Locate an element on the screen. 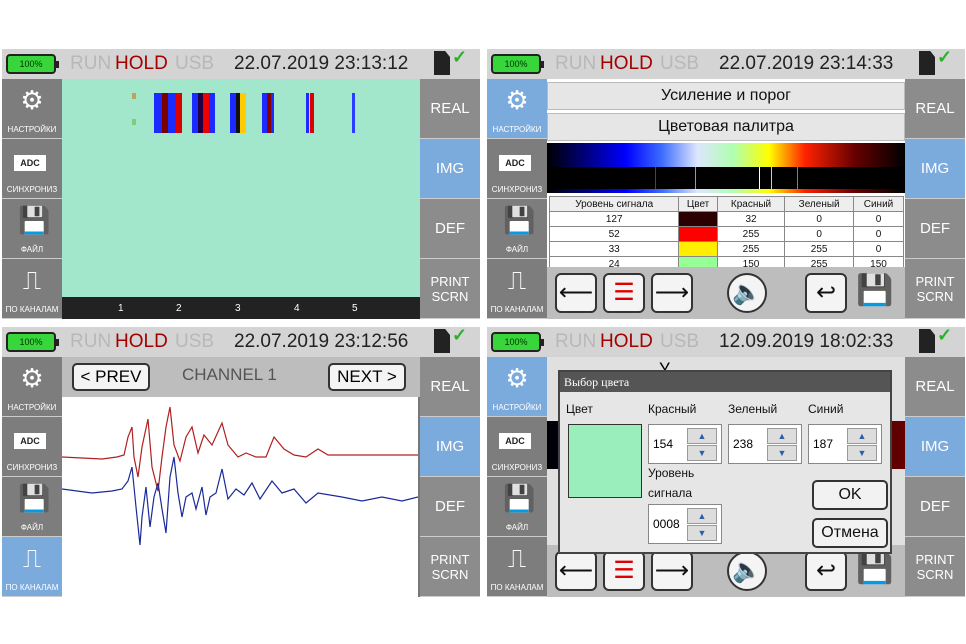 This screenshot has height=644, width=966. next-button: NEXT > is located at coordinates (367, 377).